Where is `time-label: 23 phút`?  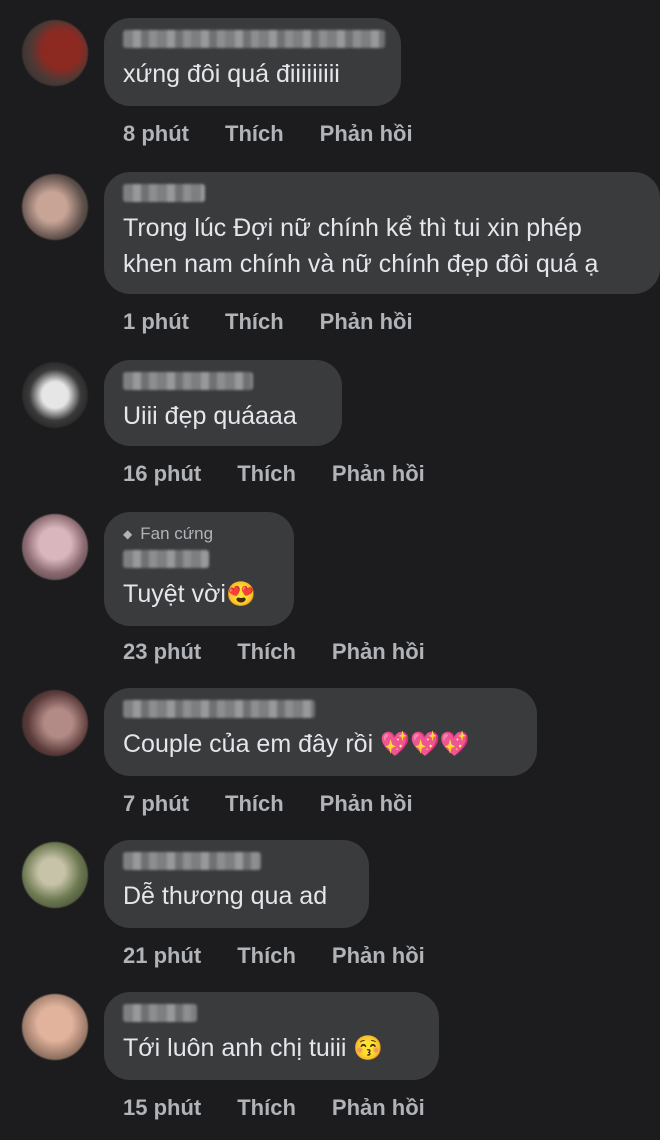 time-label: 23 phút is located at coordinates (162, 652).